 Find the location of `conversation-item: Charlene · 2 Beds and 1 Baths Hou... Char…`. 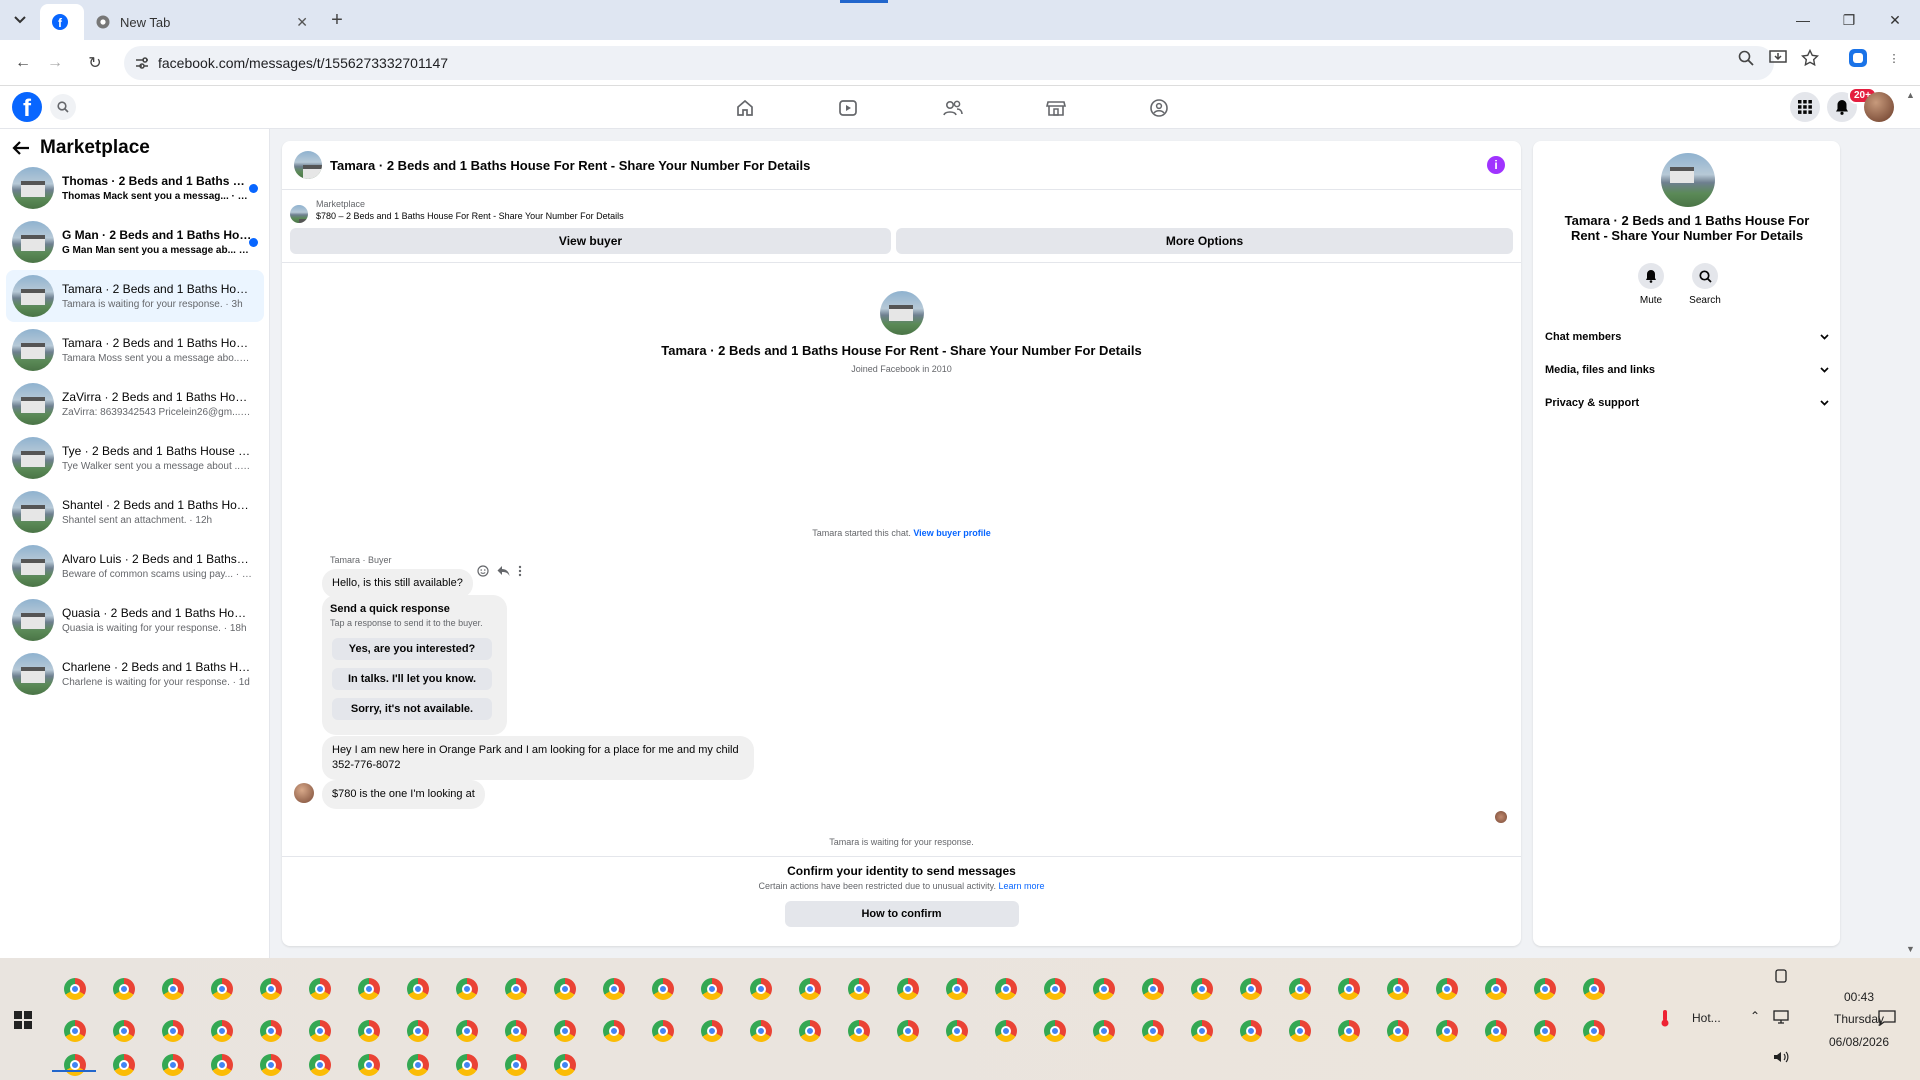

conversation-item: Charlene · 2 Beds and 1 Baths Hou... Char… is located at coordinates (135, 674).